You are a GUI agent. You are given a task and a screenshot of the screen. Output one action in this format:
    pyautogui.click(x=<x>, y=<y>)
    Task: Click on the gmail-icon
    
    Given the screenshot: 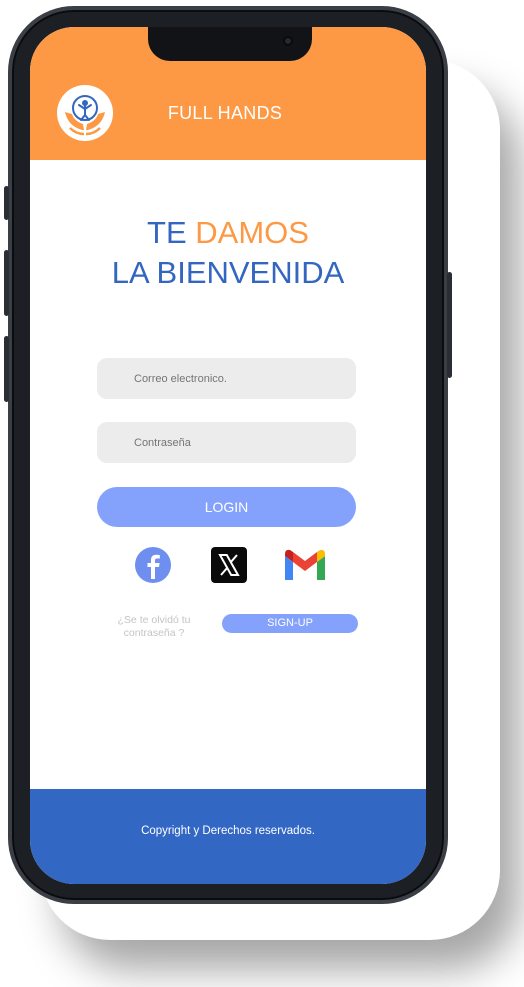 What is the action you would take?
    pyautogui.click(x=305, y=564)
    